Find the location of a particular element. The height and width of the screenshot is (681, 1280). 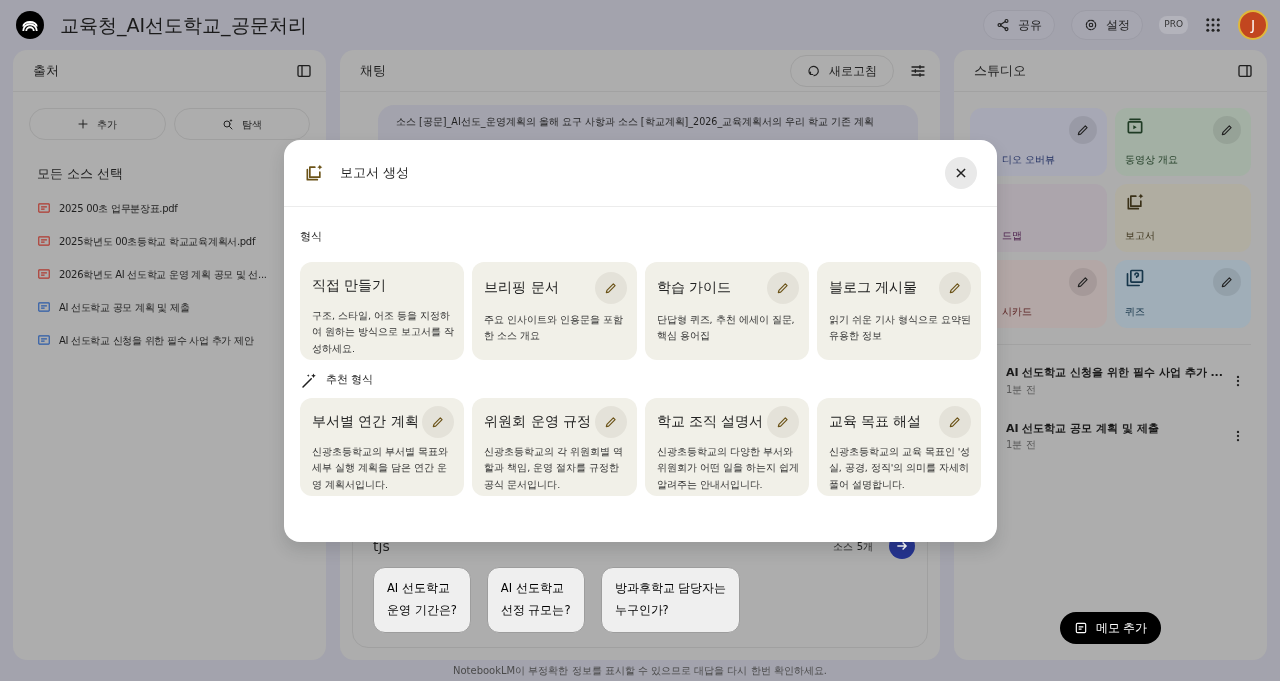

settings-button: 설정 is located at coordinates (1107, 25).